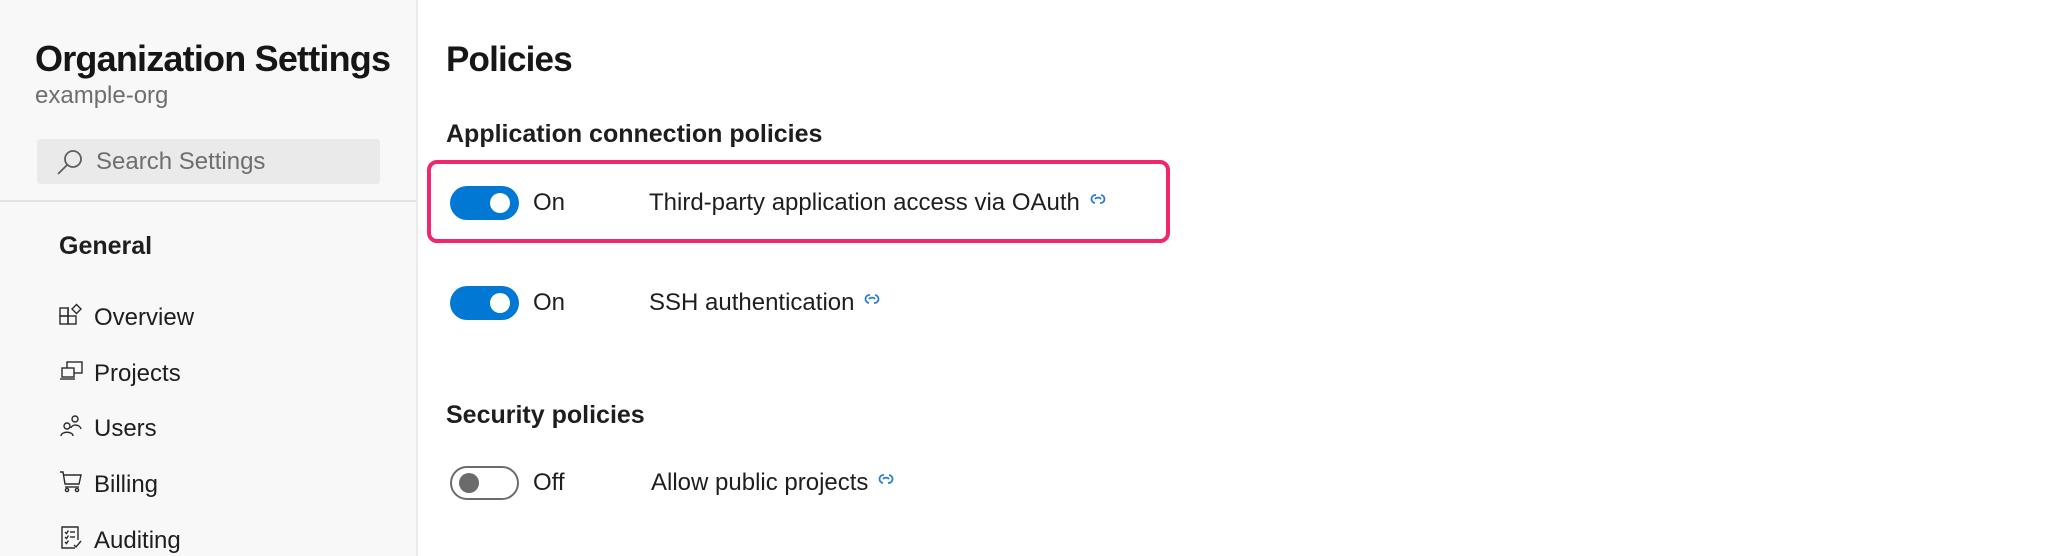 This screenshot has width=2048, height=556. Describe the element at coordinates (549, 482) in the screenshot. I see `toggle-state-label: Off` at that location.